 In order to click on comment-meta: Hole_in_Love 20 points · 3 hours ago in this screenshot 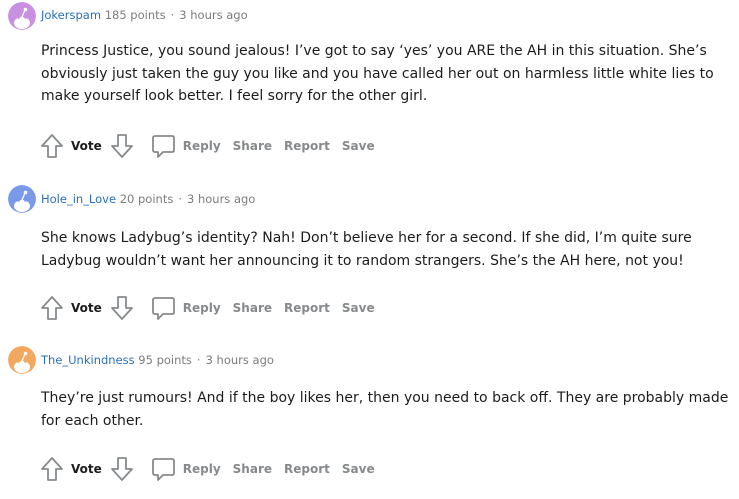, I will do `click(148, 199)`.